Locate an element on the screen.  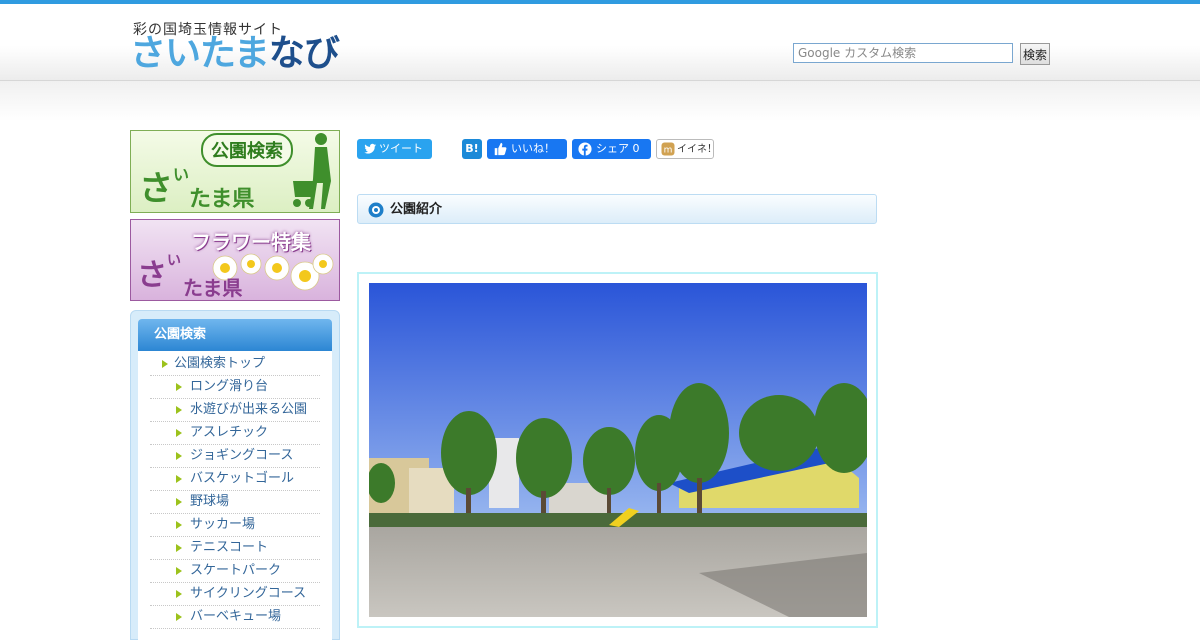
sidemenu-item: テニスコート is located at coordinates (235, 548).